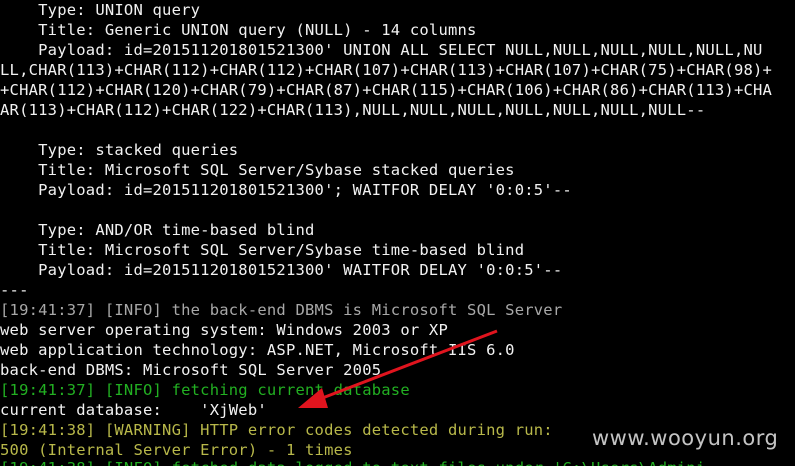  Describe the element at coordinates (313, 398) in the screenshot. I see `arrow-head` at that location.